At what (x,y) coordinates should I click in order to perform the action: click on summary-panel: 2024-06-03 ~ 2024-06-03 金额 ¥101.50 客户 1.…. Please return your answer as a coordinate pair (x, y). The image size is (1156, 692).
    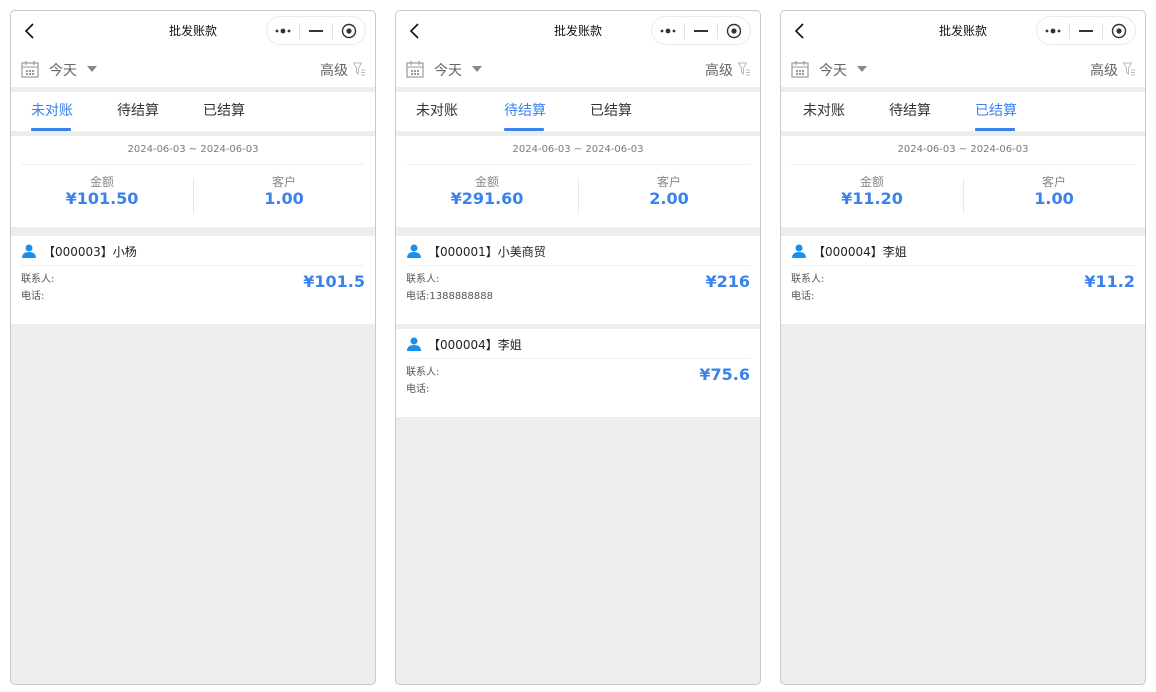
    Looking at the image, I should click on (193, 181).